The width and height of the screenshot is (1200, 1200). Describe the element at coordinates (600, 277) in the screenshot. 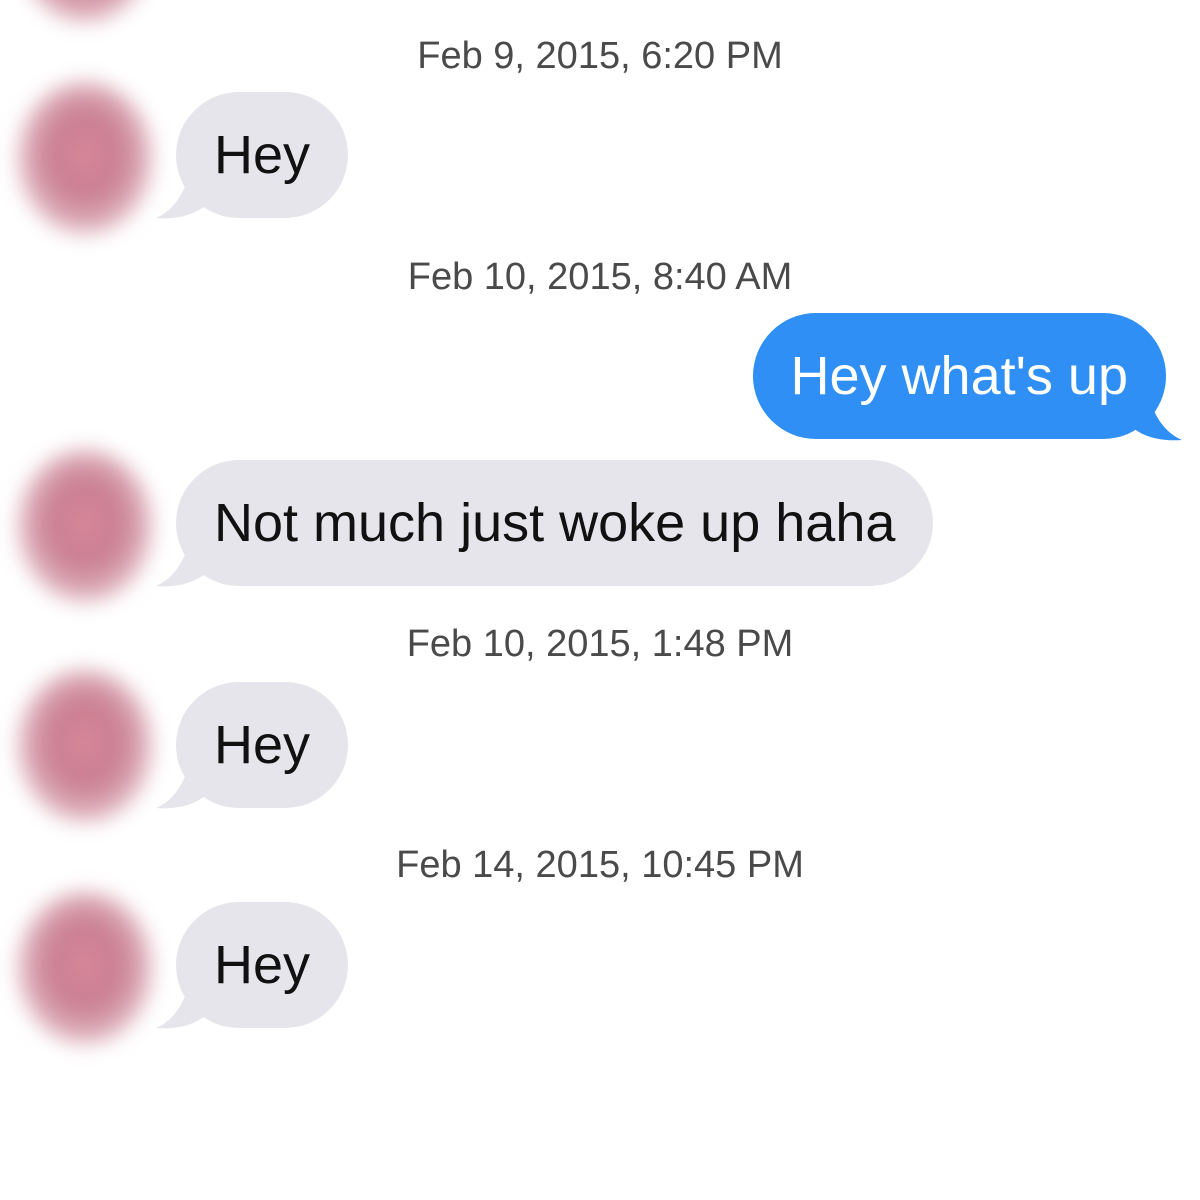

I see `timestamp: Feb 10, 2015, 8:40 AM` at that location.